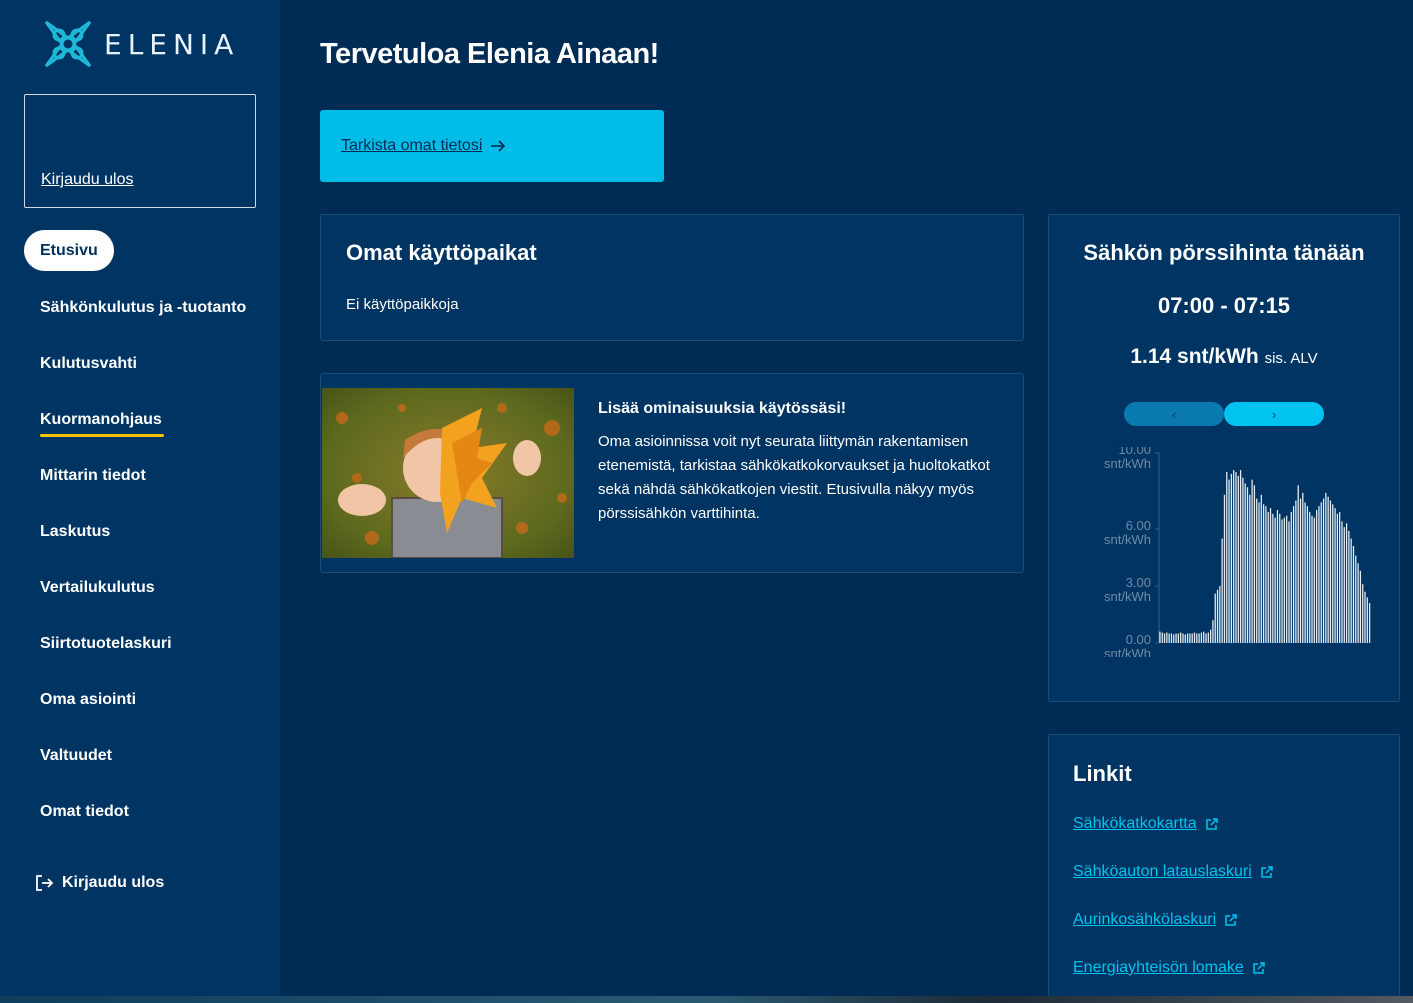 The image size is (1413, 1003). I want to click on arrow-right-icon, so click(498, 146).